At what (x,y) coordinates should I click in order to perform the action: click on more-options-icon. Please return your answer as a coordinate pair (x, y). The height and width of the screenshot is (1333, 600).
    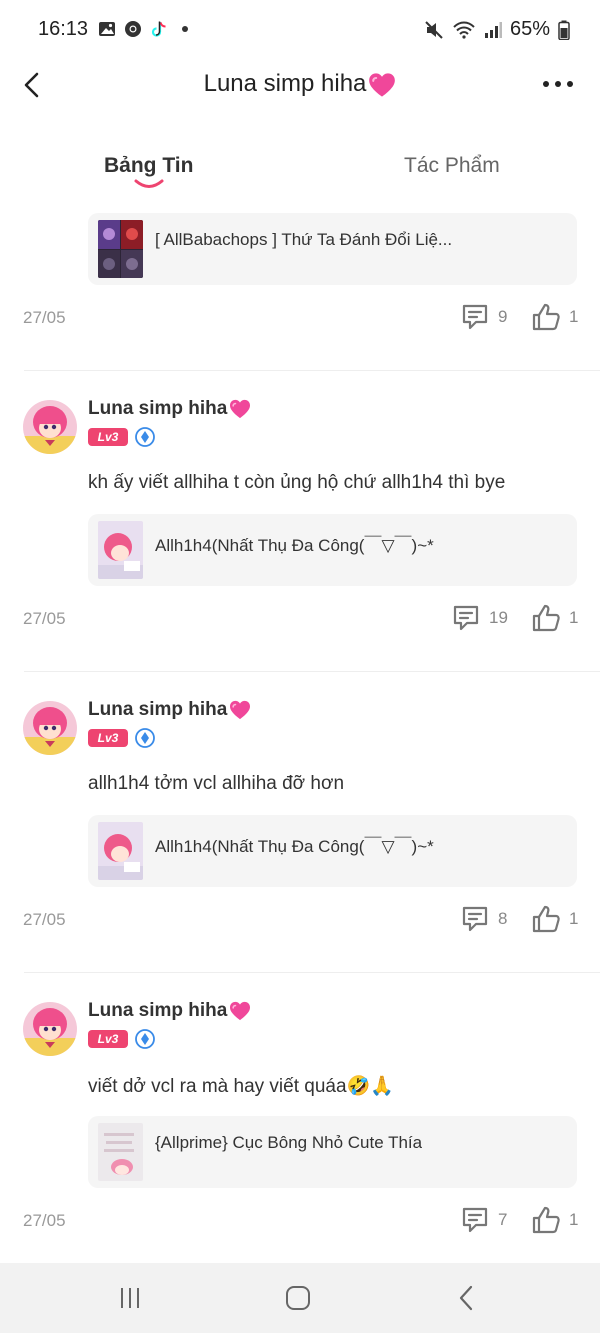
    Looking at the image, I should click on (558, 84).